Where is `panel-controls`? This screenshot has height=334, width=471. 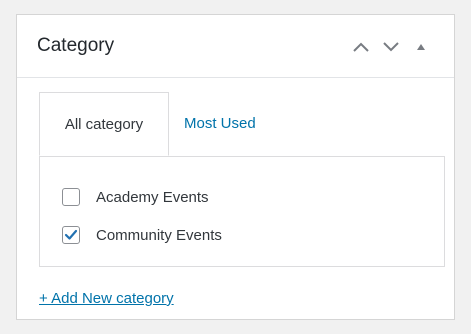 panel-controls is located at coordinates (391, 47).